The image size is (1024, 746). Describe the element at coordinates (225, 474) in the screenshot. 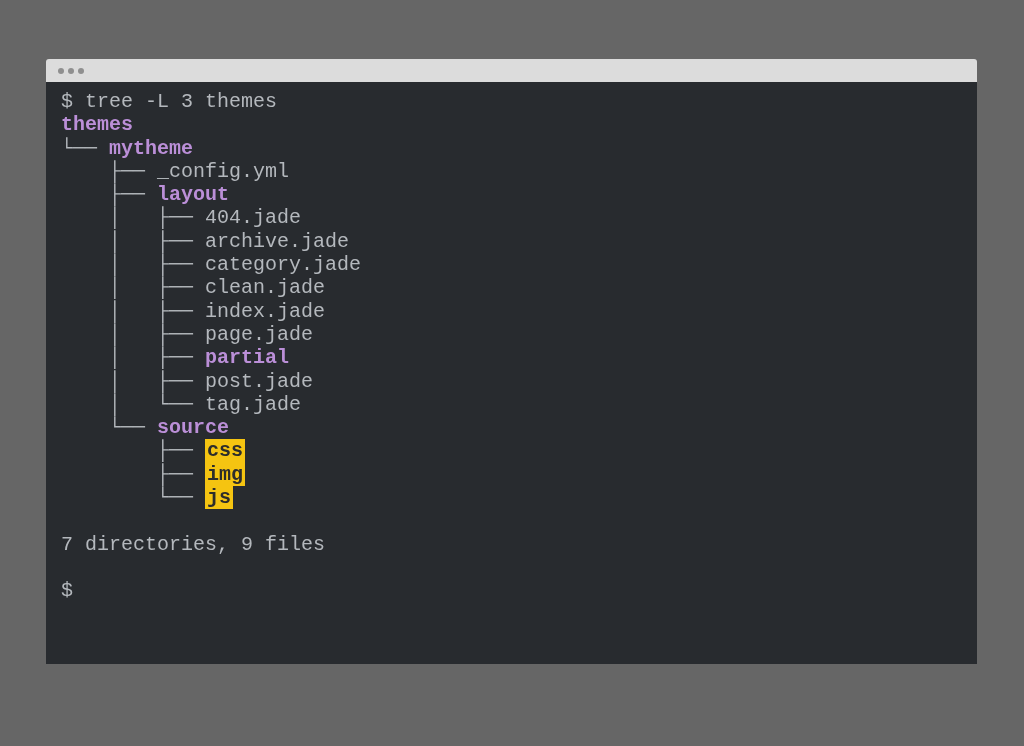

I see `highlighted-directory-name: img` at that location.